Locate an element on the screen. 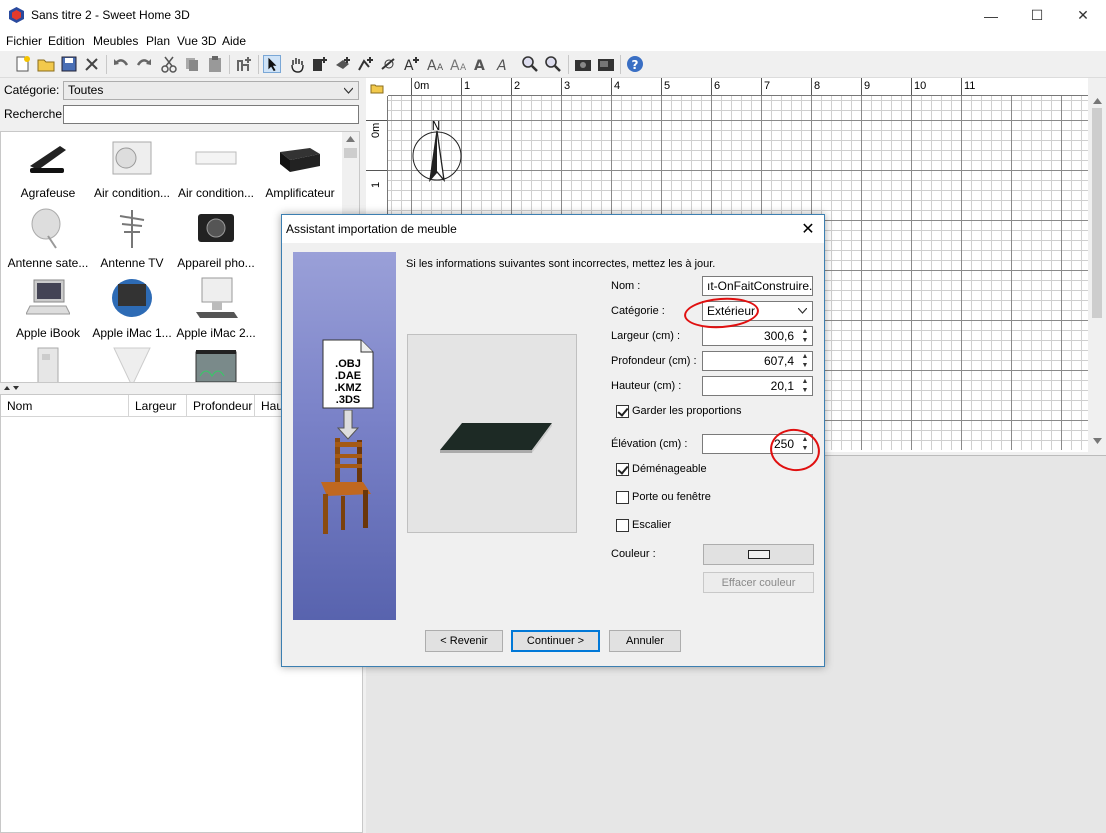  add-furniture-icon is located at coordinates (244, 64).